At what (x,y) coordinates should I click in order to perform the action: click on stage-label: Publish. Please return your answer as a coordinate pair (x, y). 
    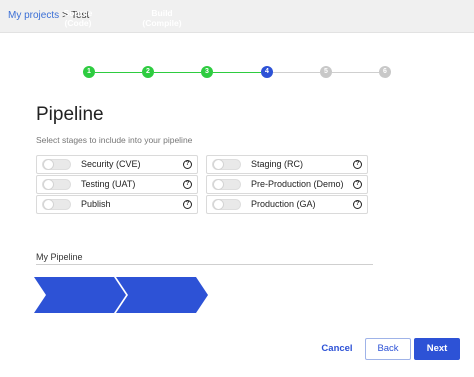
    Looking at the image, I should click on (96, 204).